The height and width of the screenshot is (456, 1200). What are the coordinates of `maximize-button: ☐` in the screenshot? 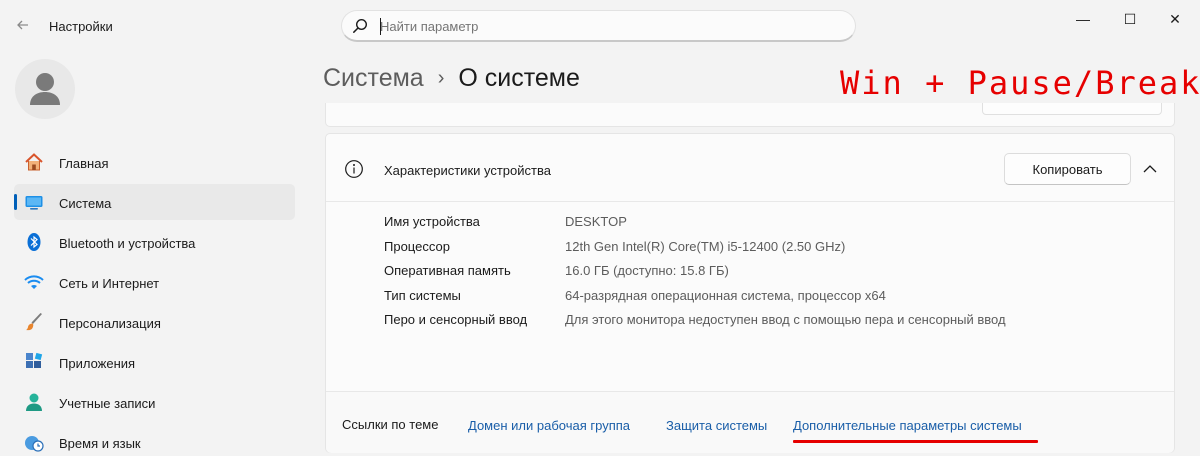 It's located at (1130, 19).